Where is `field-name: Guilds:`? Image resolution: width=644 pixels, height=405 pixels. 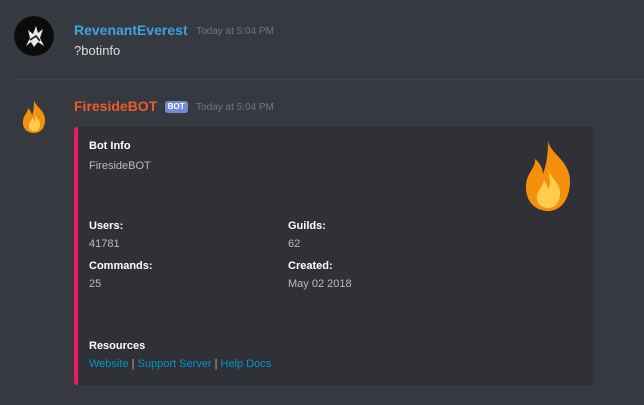 field-name: Guilds: is located at coordinates (307, 226).